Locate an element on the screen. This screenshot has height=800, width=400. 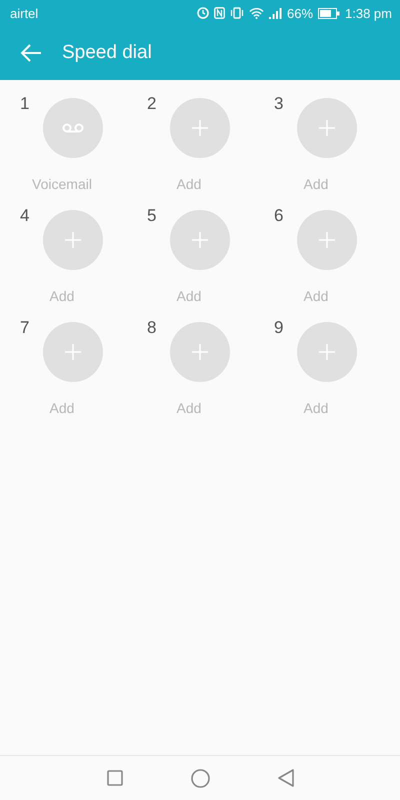
battery-icon is located at coordinates (329, 13).